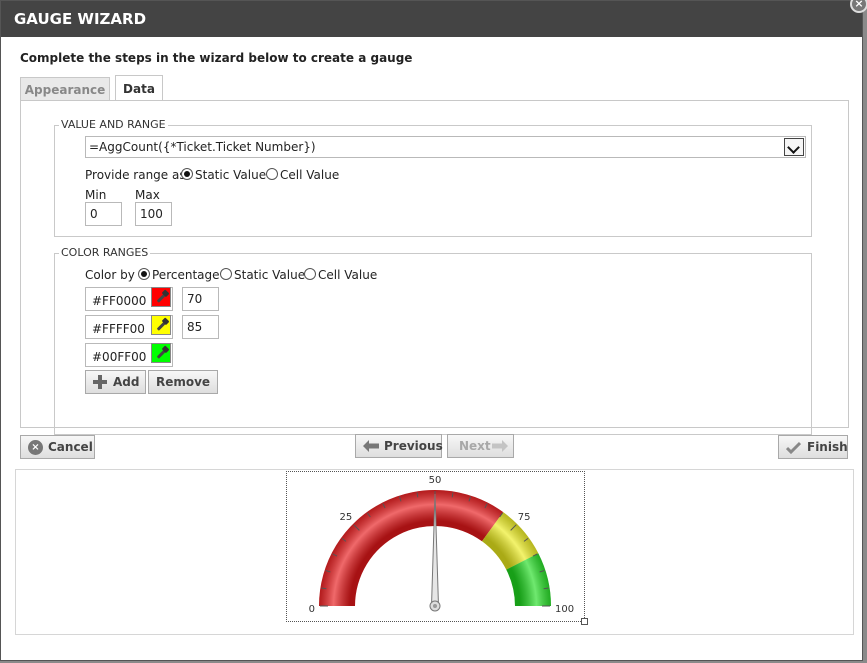 The height and width of the screenshot is (663, 867). What do you see at coordinates (147, 195) in the screenshot?
I see `max-label: Max` at bounding box center [147, 195].